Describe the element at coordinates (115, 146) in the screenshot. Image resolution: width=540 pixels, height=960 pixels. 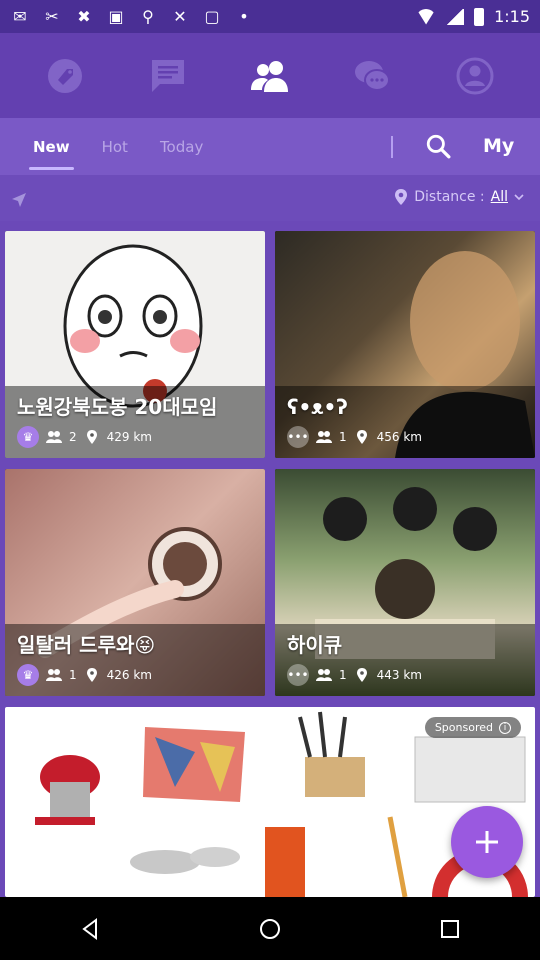
I see `tab-hot: Hot` at that location.